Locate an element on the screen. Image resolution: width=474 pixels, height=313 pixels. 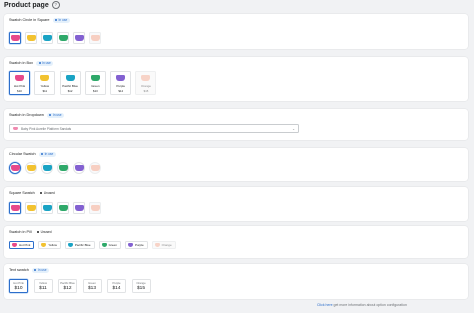
text-swatch-pacific-blue: Pacific Blue $12 is located at coordinates (67, 286).